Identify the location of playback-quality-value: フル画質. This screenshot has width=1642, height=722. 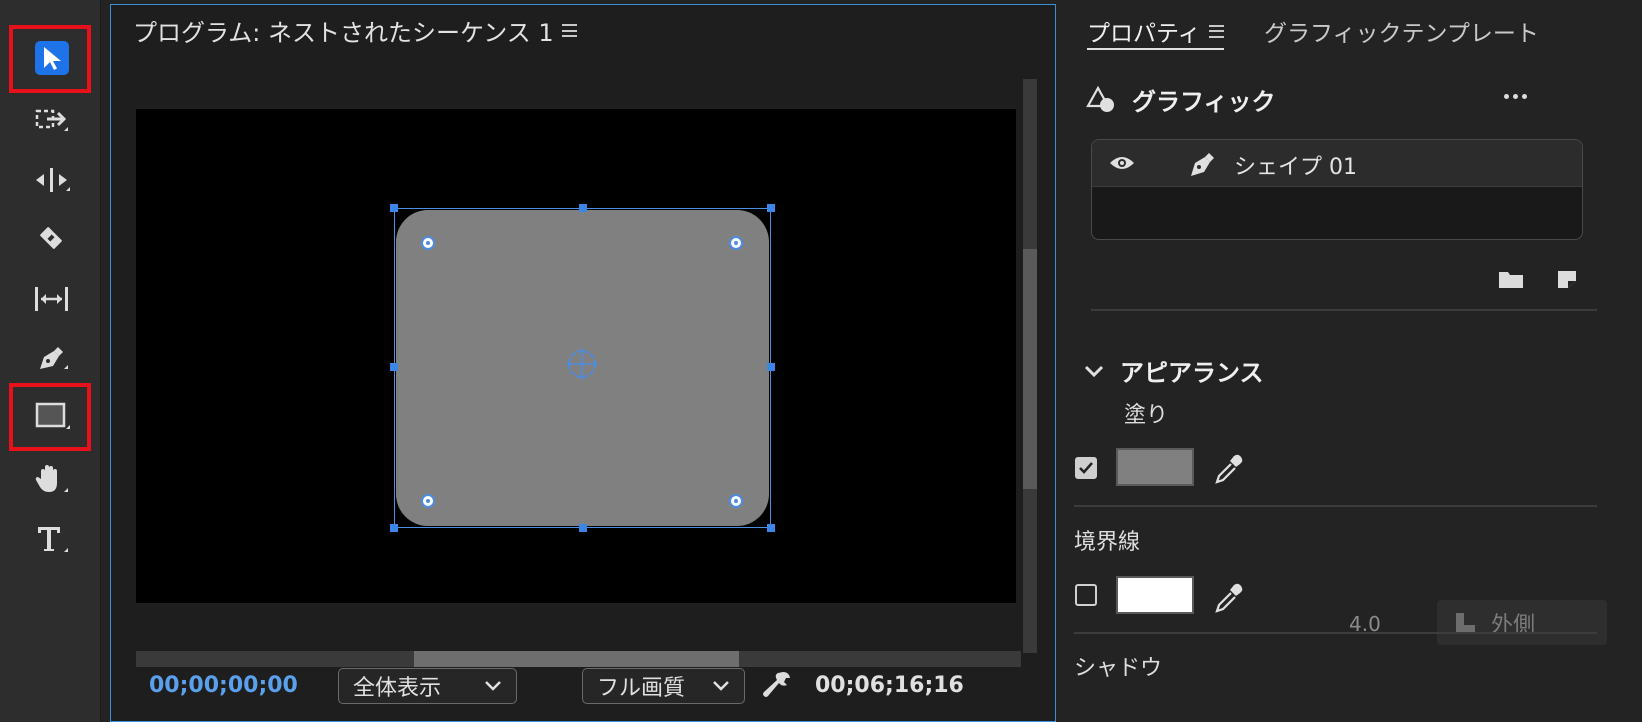
(641, 688).